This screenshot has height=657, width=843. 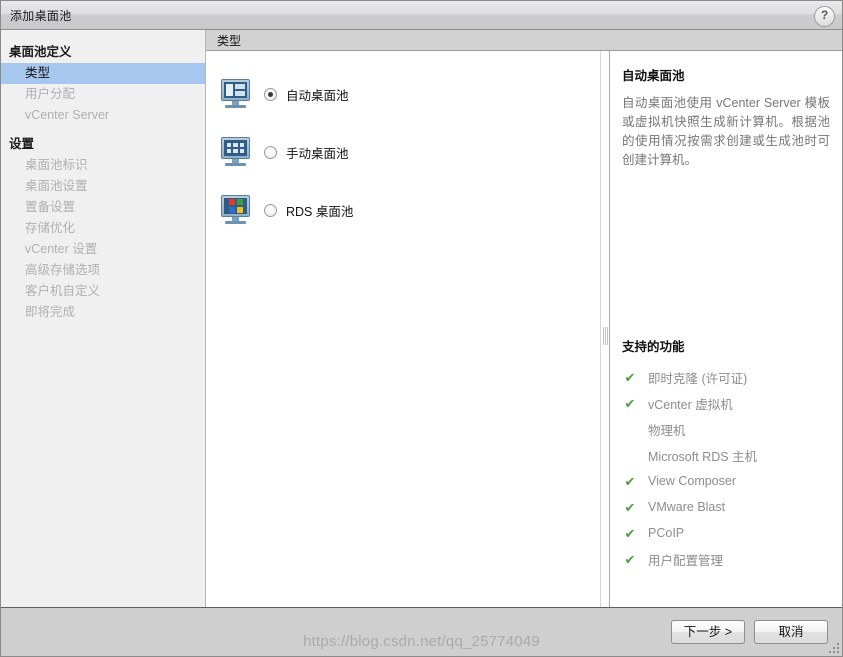 I want to click on monitor-manual-pool-icon, so click(x=236, y=152).